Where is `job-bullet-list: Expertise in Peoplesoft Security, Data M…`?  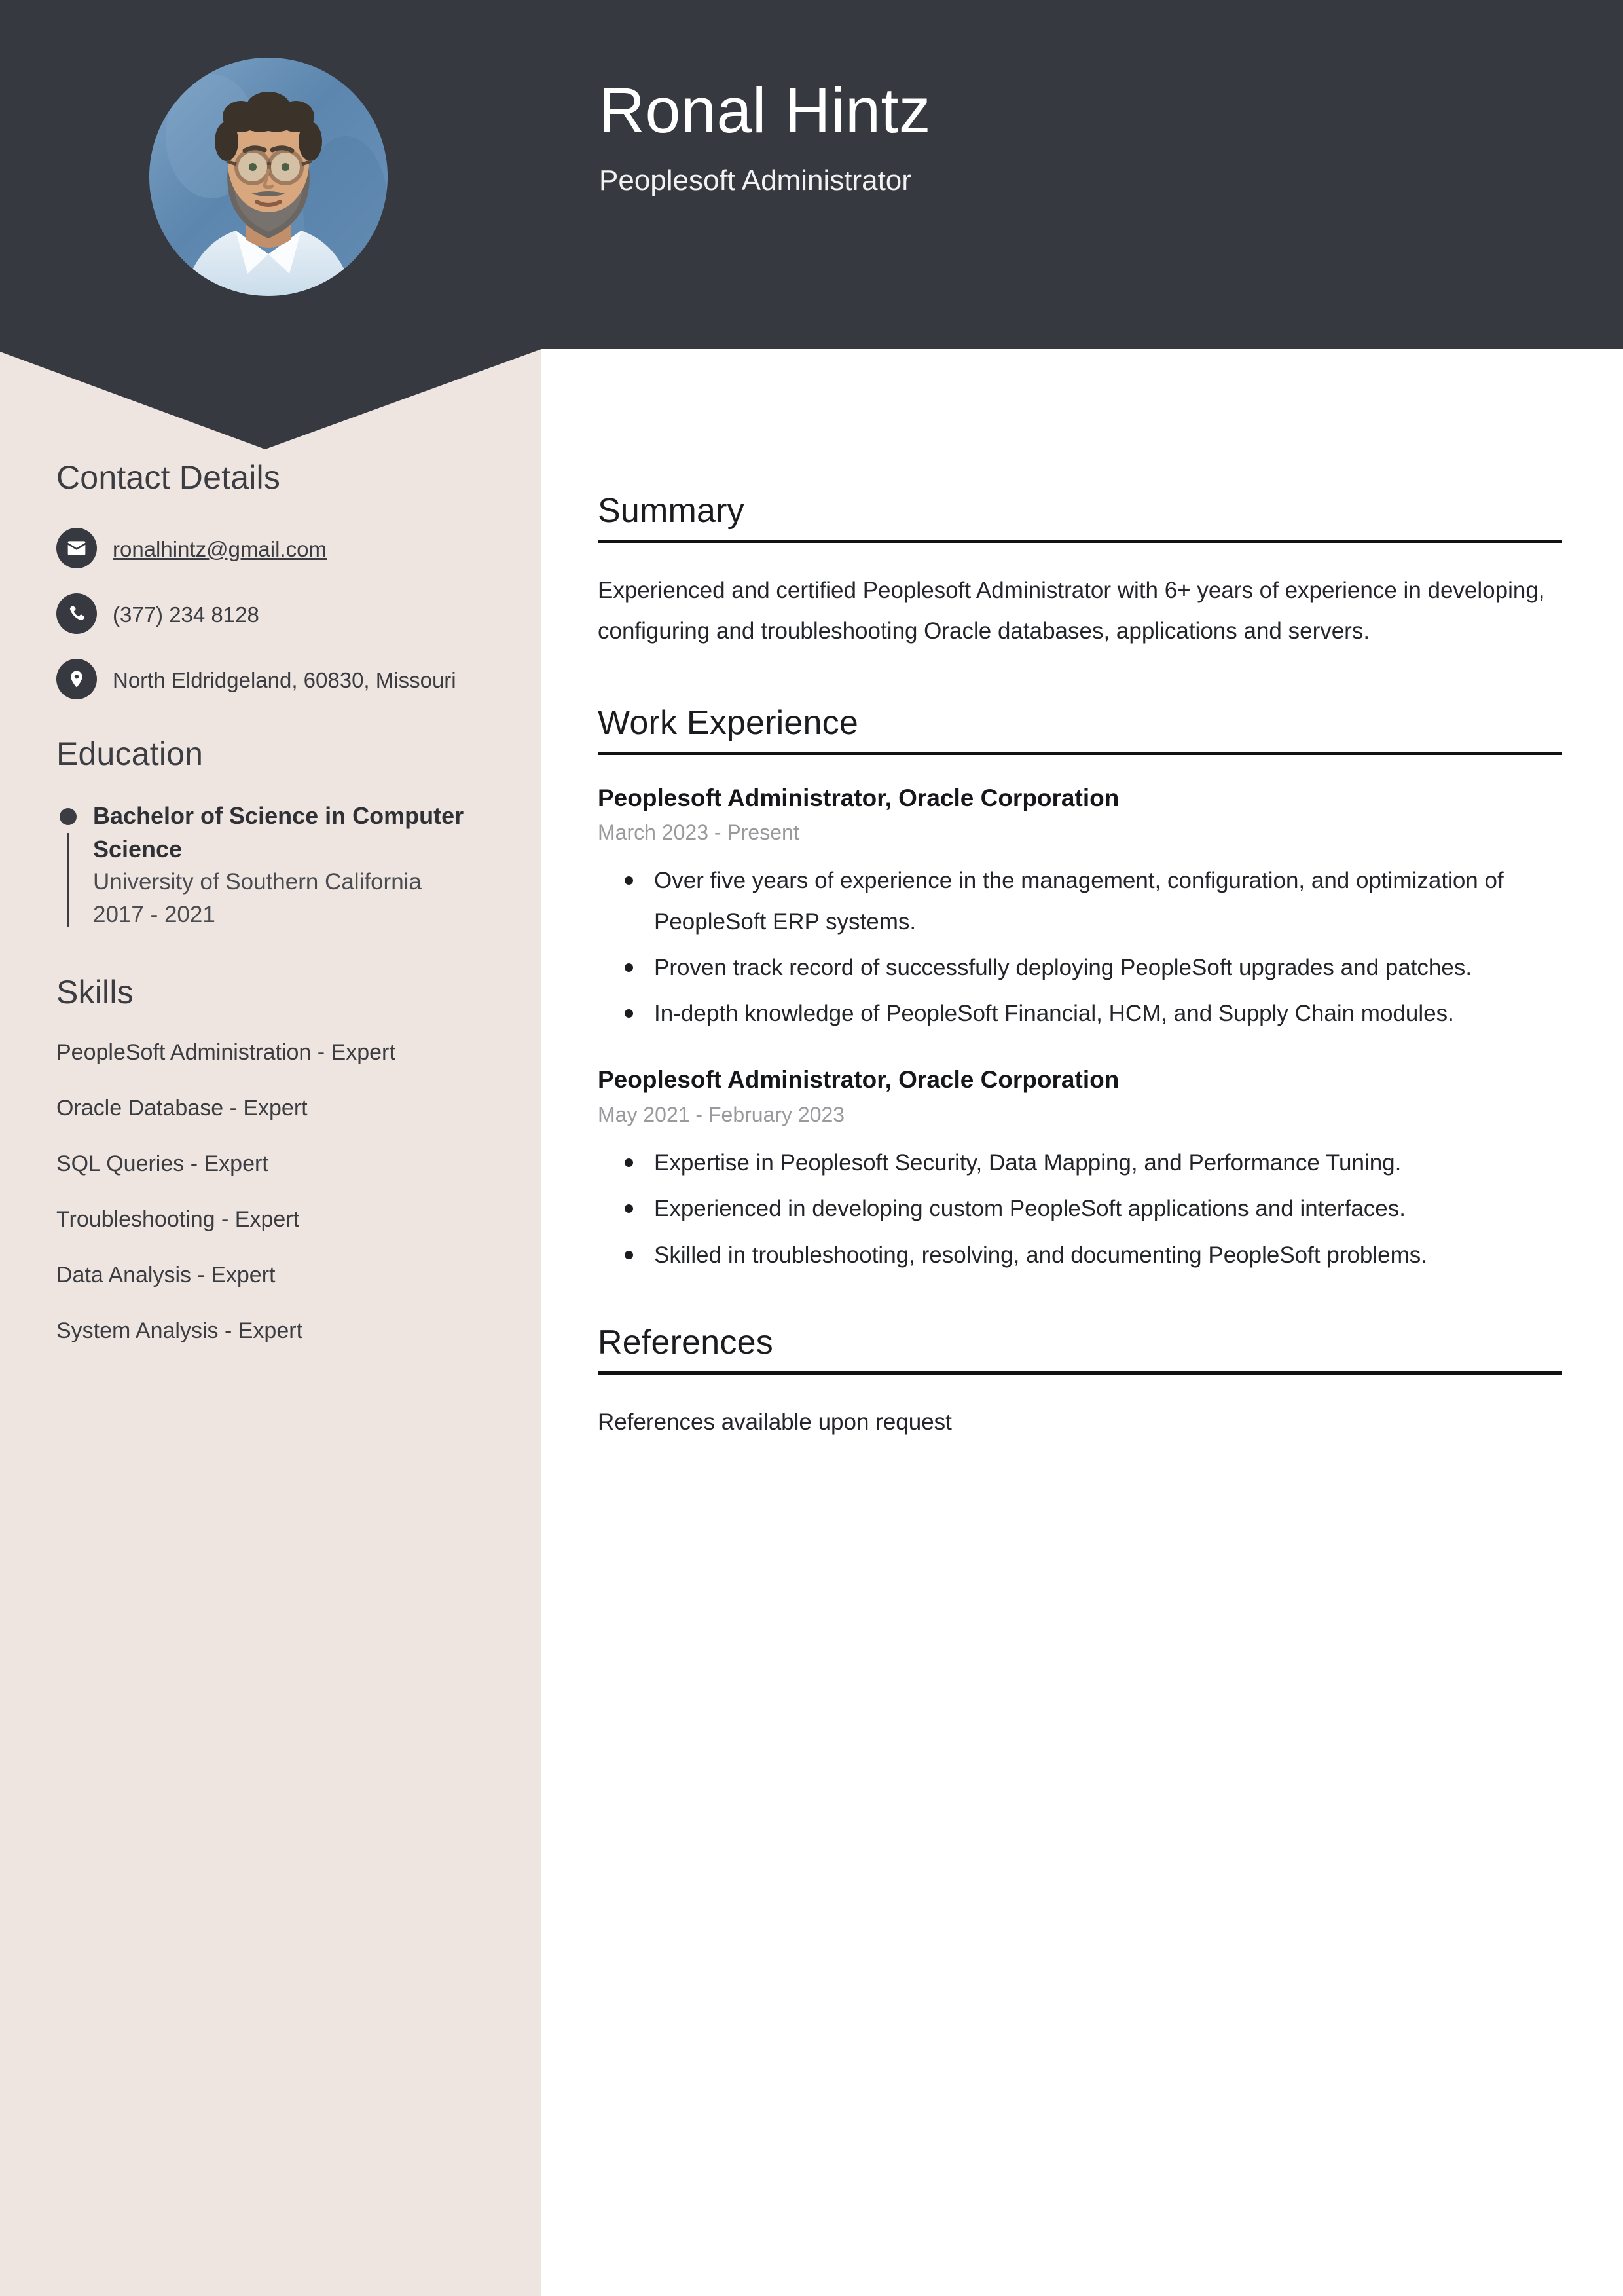
job-bullet-list: Expertise in Peoplesoft Security, Data M… is located at coordinates (1082, 1210).